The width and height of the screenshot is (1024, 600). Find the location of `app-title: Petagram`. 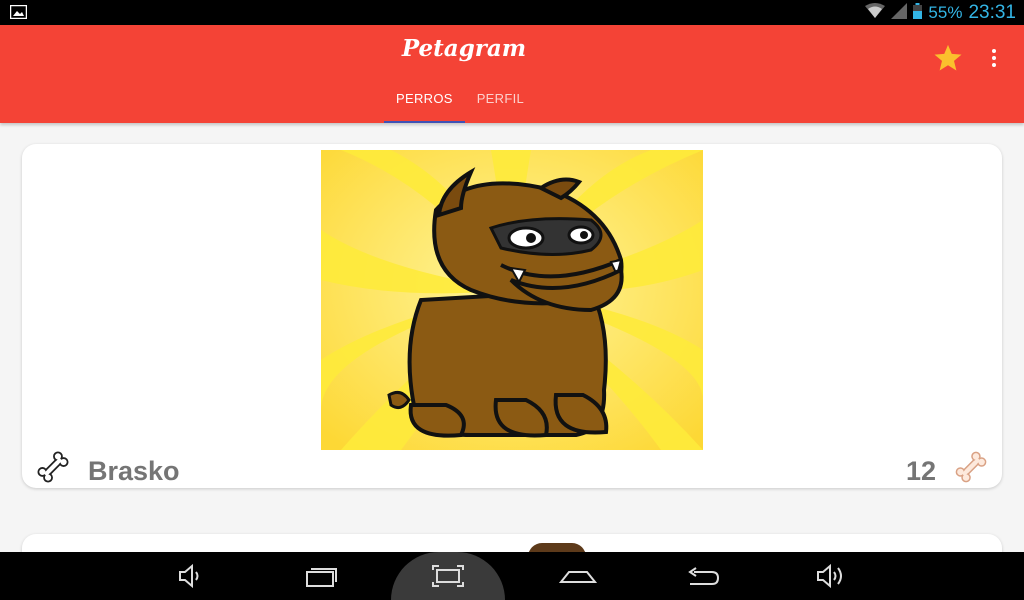

app-title: Petagram is located at coordinates (464, 48).